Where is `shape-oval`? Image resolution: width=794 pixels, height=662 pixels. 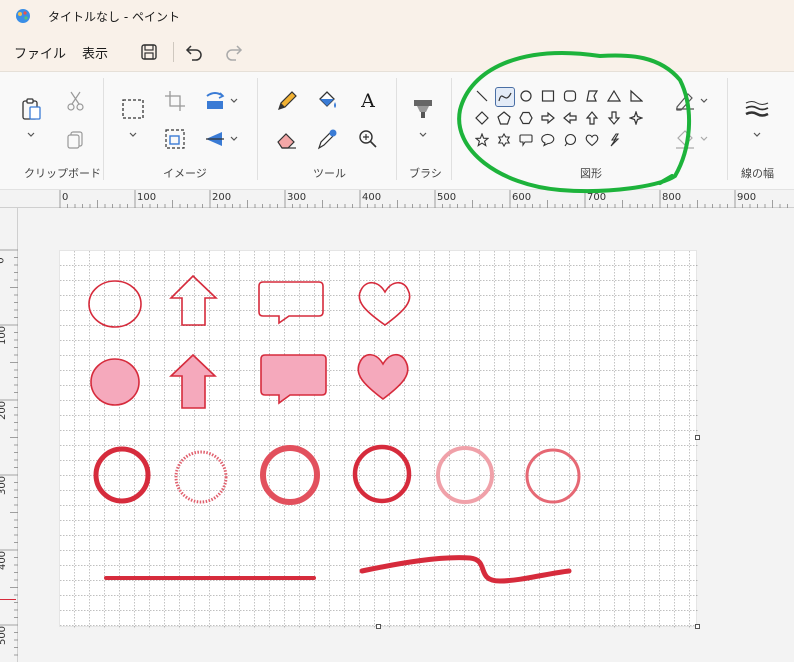
shape-oval is located at coordinates (527, 97).